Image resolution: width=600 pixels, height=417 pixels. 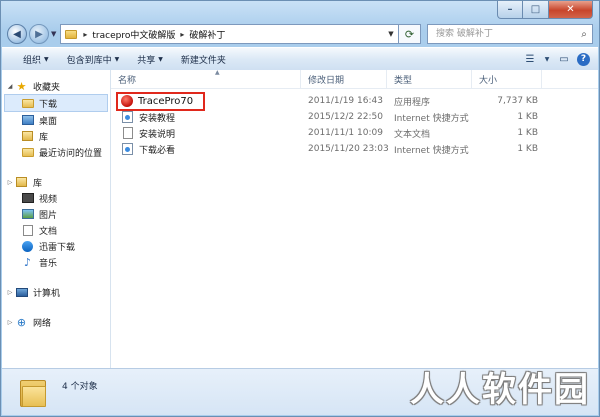 What do you see at coordinates (47, 293) in the screenshot?
I see `nav-computer-label: 计算机` at bounding box center [47, 293].